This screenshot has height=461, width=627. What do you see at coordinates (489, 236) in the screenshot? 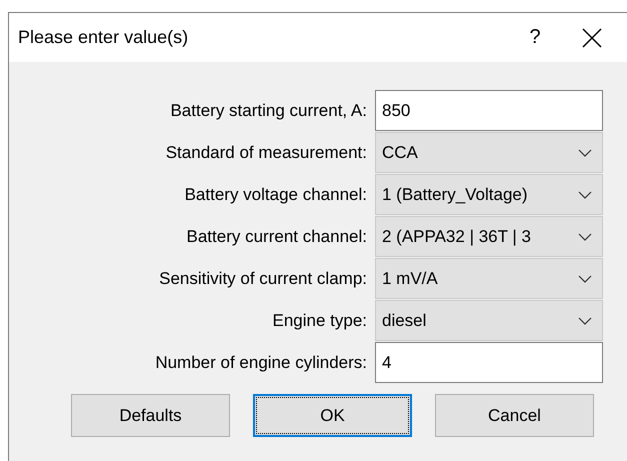
I see `dropdown: 2 (APPA32 | 36T | 3` at bounding box center [489, 236].